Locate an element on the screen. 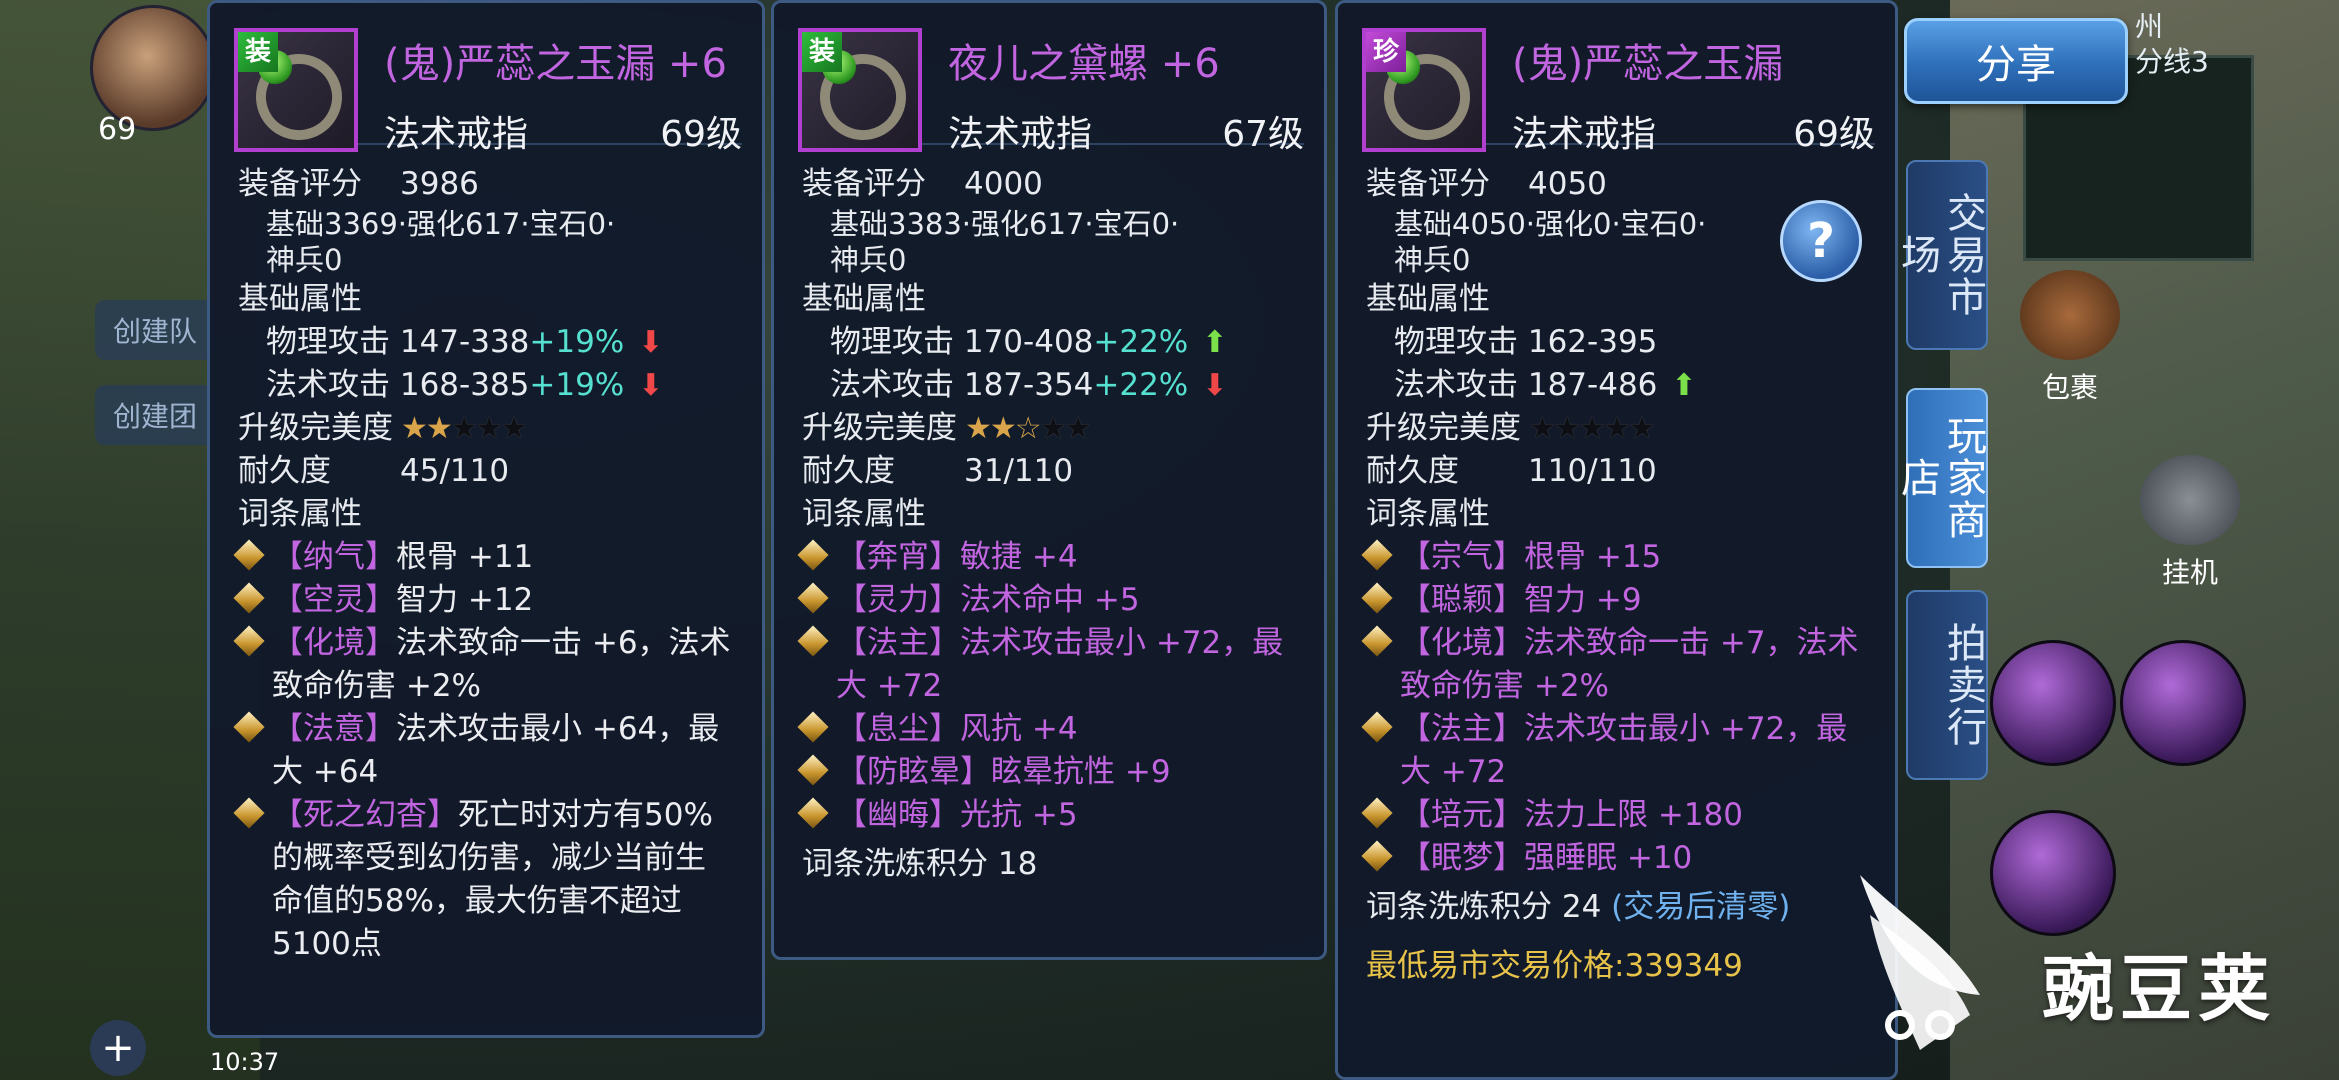 Image resolution: width=2339 pixels, height=1080 pixels. idle-button: 挂机 is located at coordinates (2190, 523).